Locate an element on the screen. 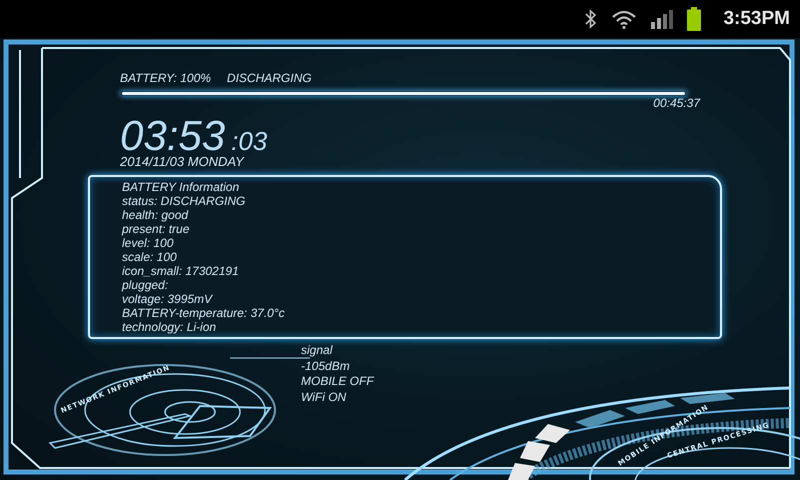  bluetooth-icon is located at coordinates (591, 19).